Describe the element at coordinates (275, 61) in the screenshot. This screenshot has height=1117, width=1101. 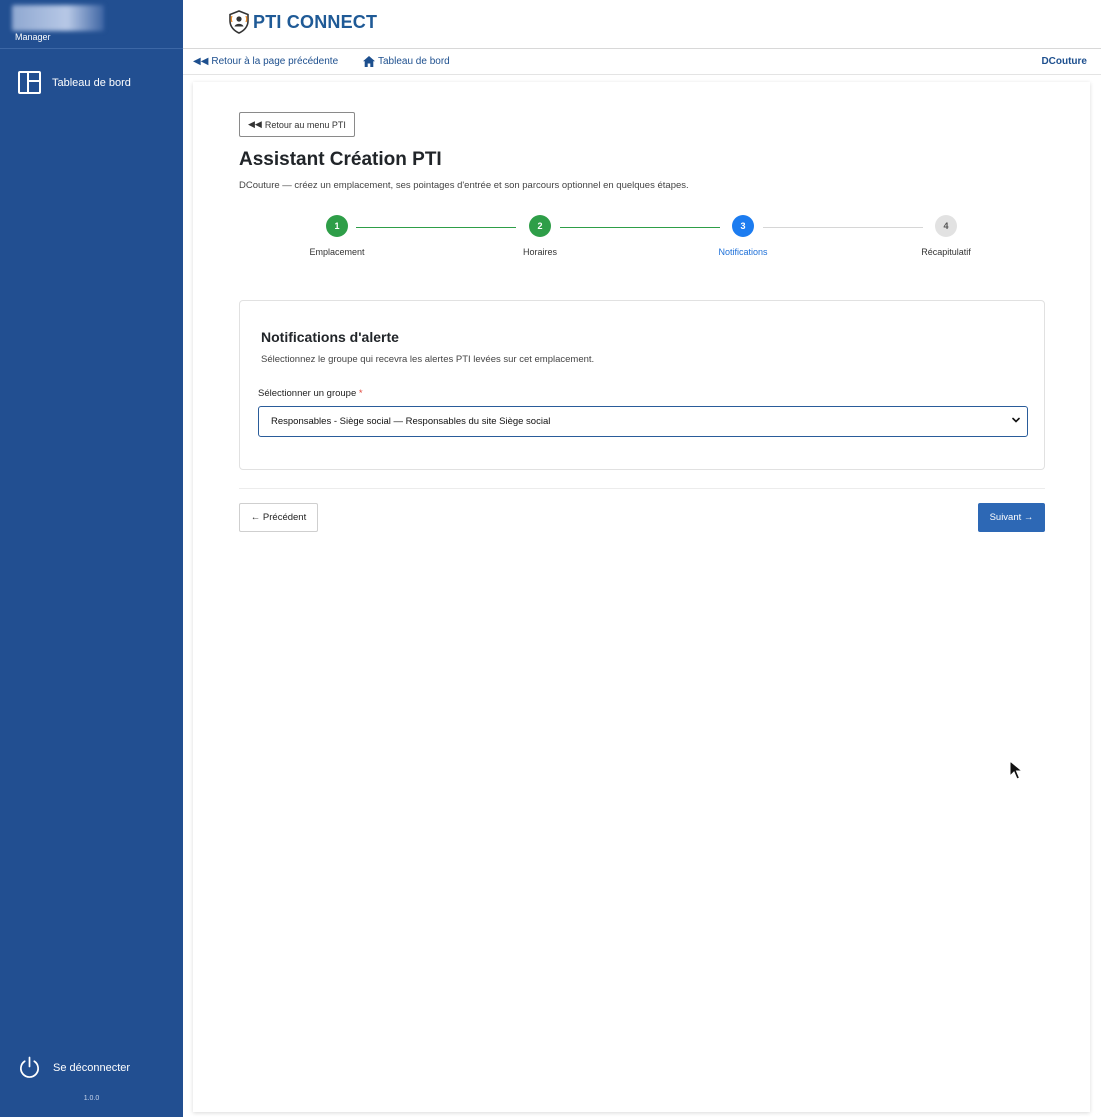
I see `back-link-label: Retour à la page précédente` at that location.